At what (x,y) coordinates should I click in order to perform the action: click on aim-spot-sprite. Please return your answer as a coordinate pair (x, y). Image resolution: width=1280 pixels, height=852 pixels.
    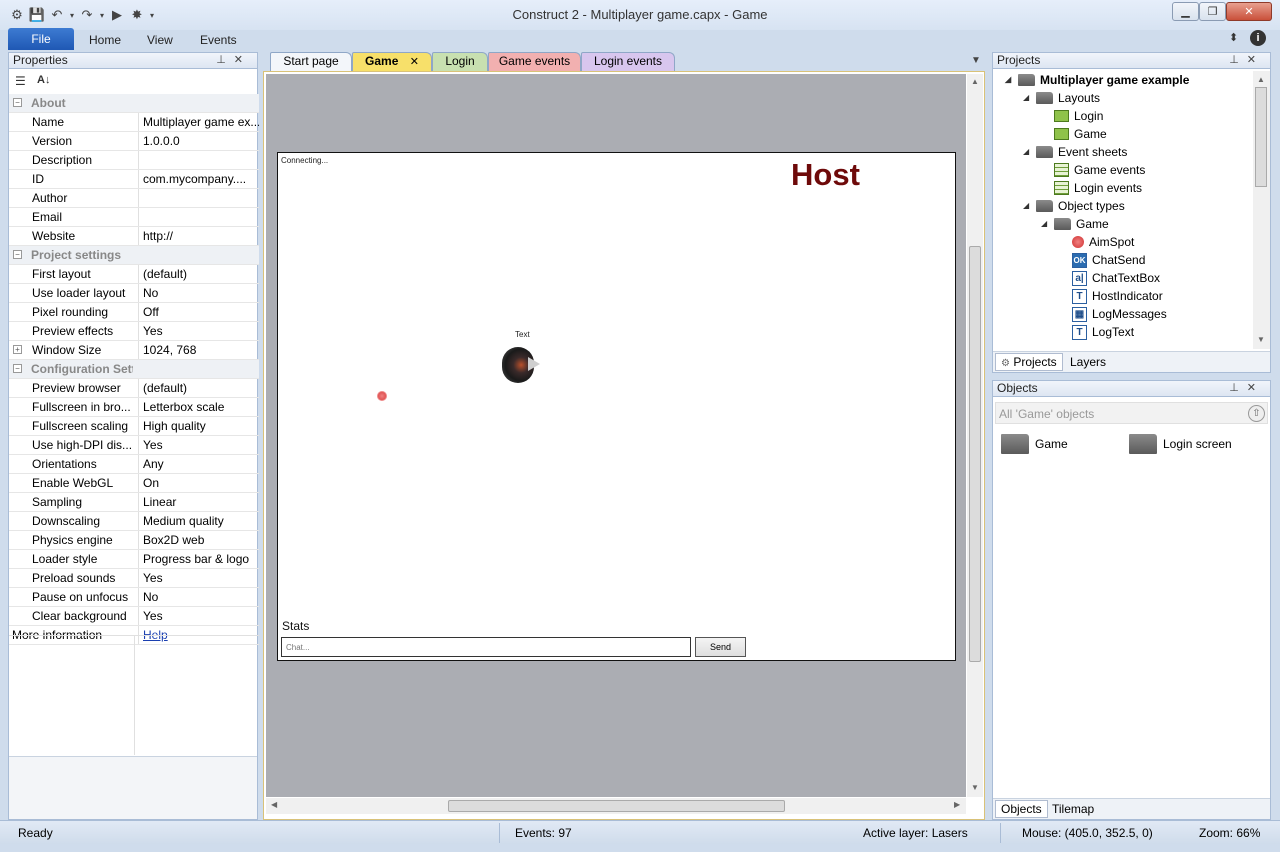
    Looking at the image, I should click on (382, 396).